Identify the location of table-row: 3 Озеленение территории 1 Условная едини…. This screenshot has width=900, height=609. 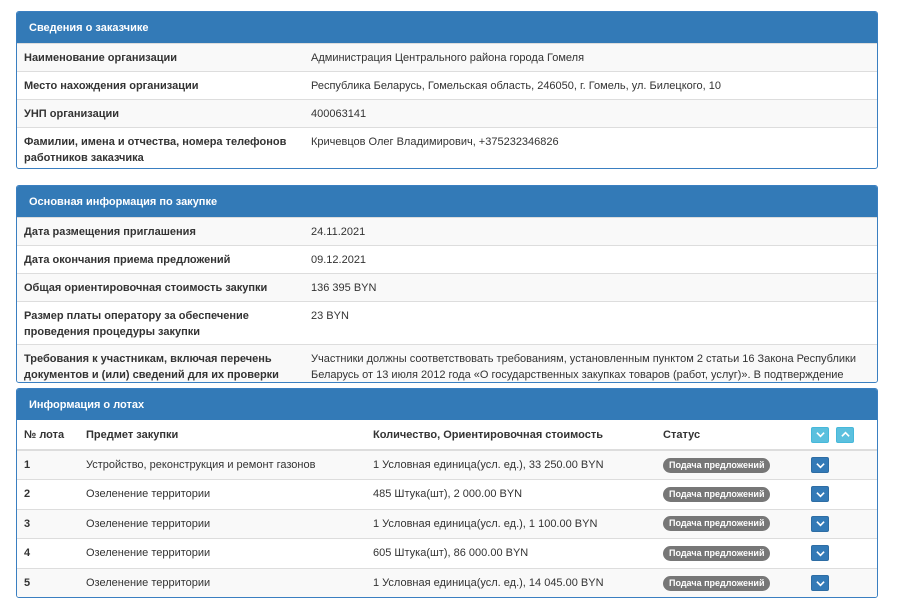
(447, 523).